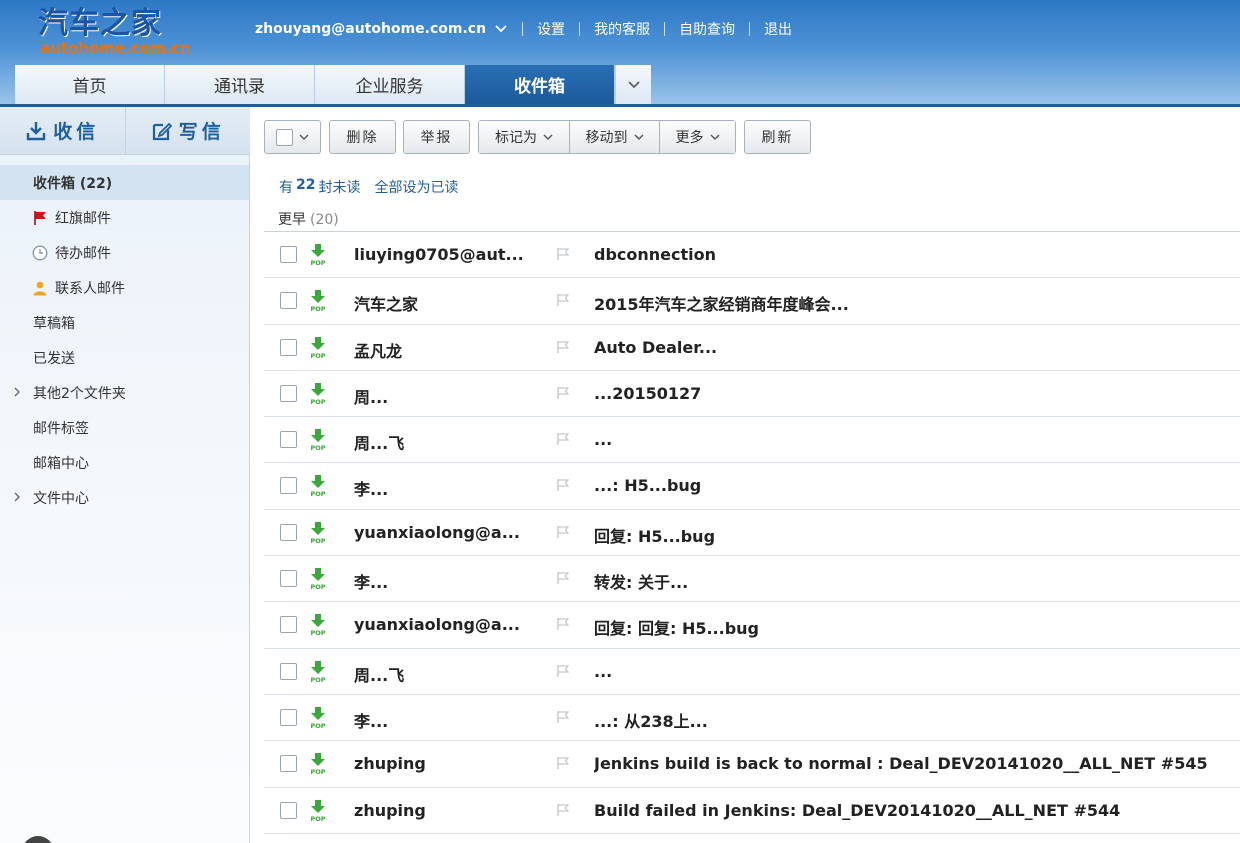  What do you see at coordinates (914, 535) in the screenshot?
I see `mail-subject: 回复: H5...bug` at bounding box center [914, 535].